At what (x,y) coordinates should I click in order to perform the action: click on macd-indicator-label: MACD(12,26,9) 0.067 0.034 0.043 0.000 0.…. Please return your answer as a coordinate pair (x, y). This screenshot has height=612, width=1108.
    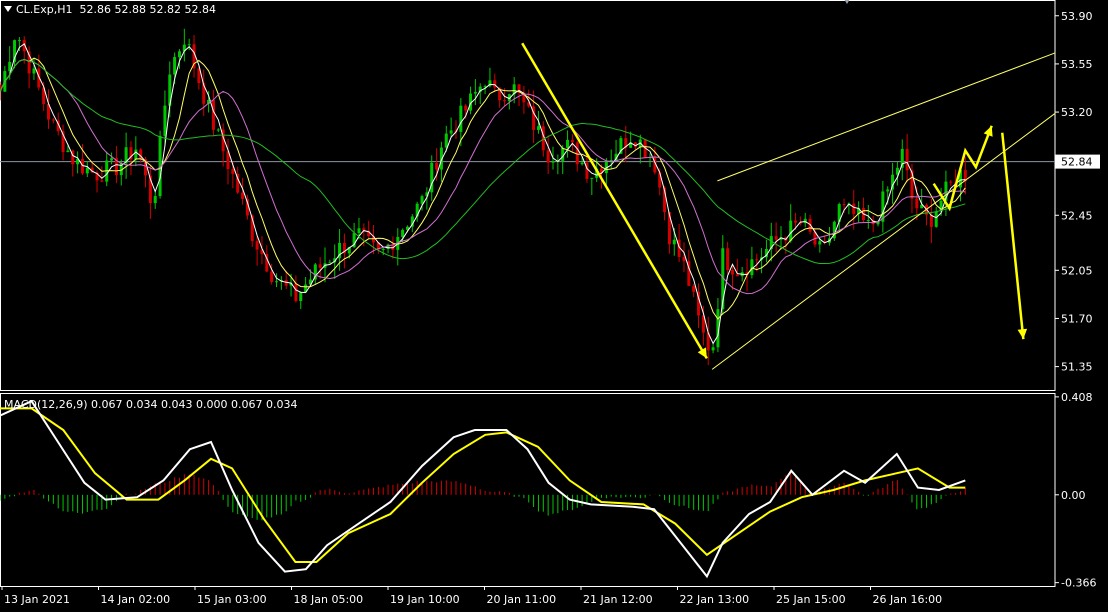
    Looking at the image, I should click on (151, 404).